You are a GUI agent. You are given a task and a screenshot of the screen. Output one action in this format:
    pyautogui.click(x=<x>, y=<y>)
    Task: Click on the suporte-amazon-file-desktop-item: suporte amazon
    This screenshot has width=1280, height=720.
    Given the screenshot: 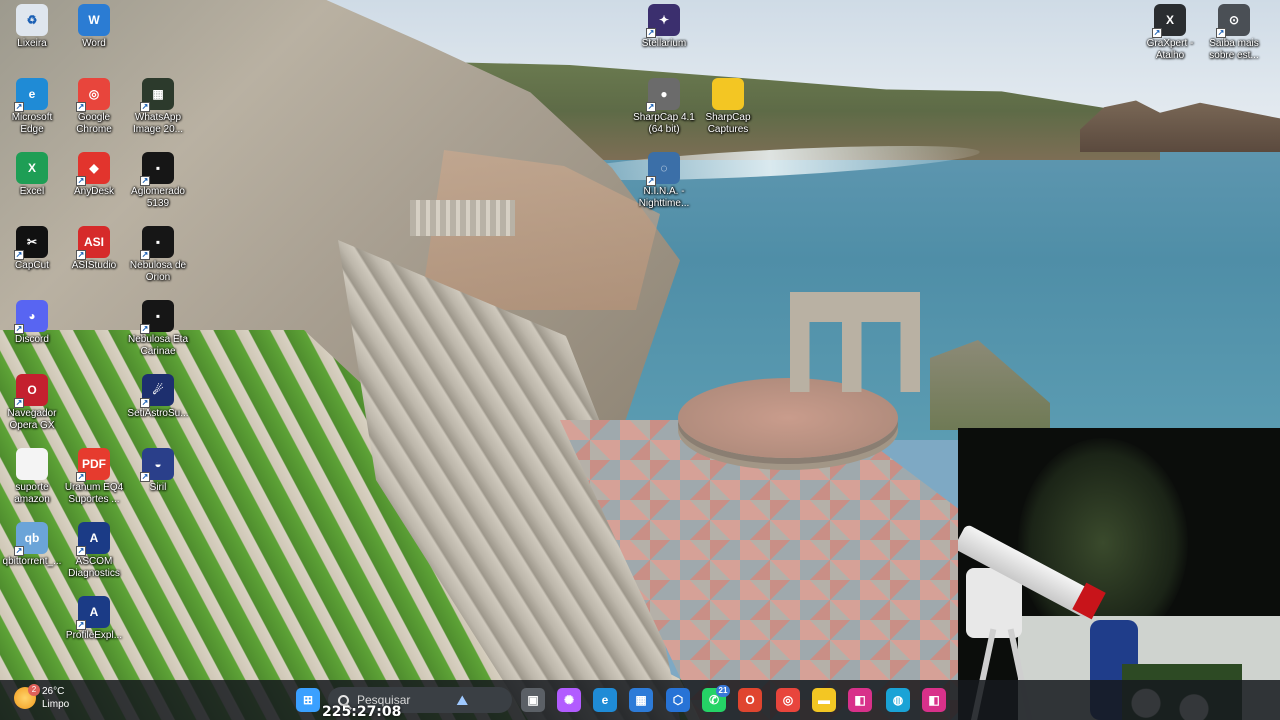 What is the action you would take?
    pyautogui.click(x=32, y=477)
    